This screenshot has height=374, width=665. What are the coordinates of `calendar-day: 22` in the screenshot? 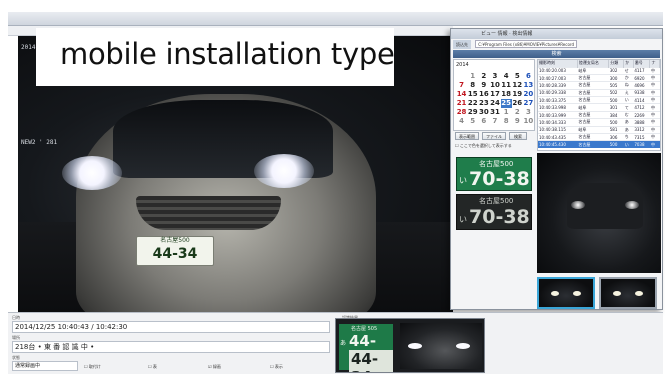 It's located at (472, 103).